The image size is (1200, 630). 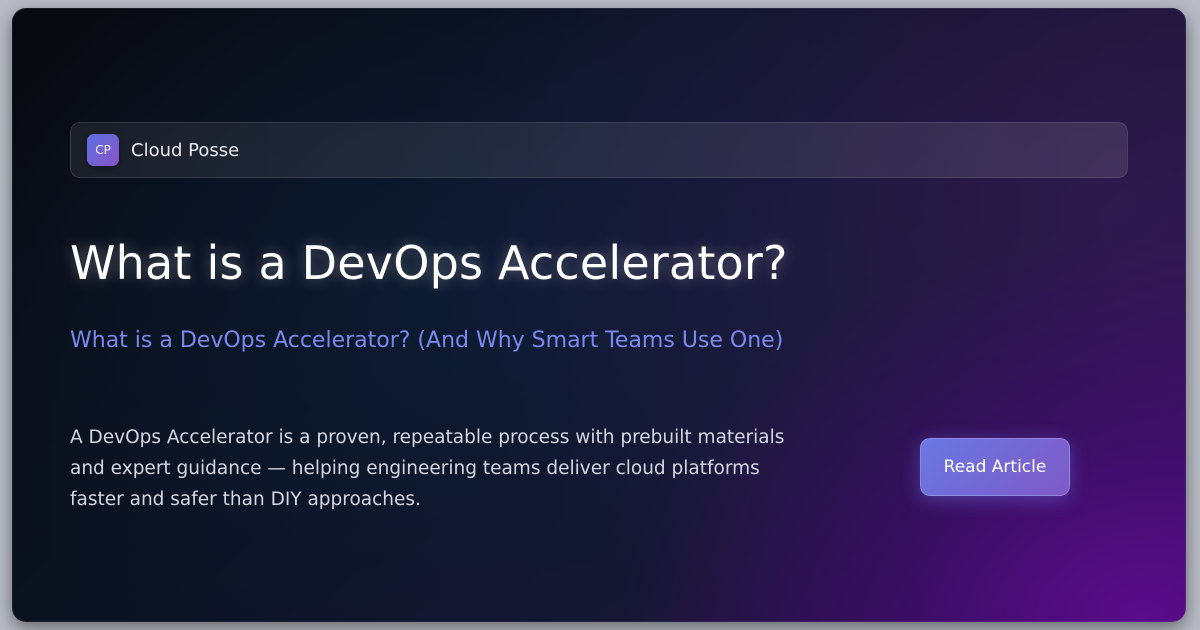 I want to click on brand-logo-icon: CP, so click(x=103, y=150).